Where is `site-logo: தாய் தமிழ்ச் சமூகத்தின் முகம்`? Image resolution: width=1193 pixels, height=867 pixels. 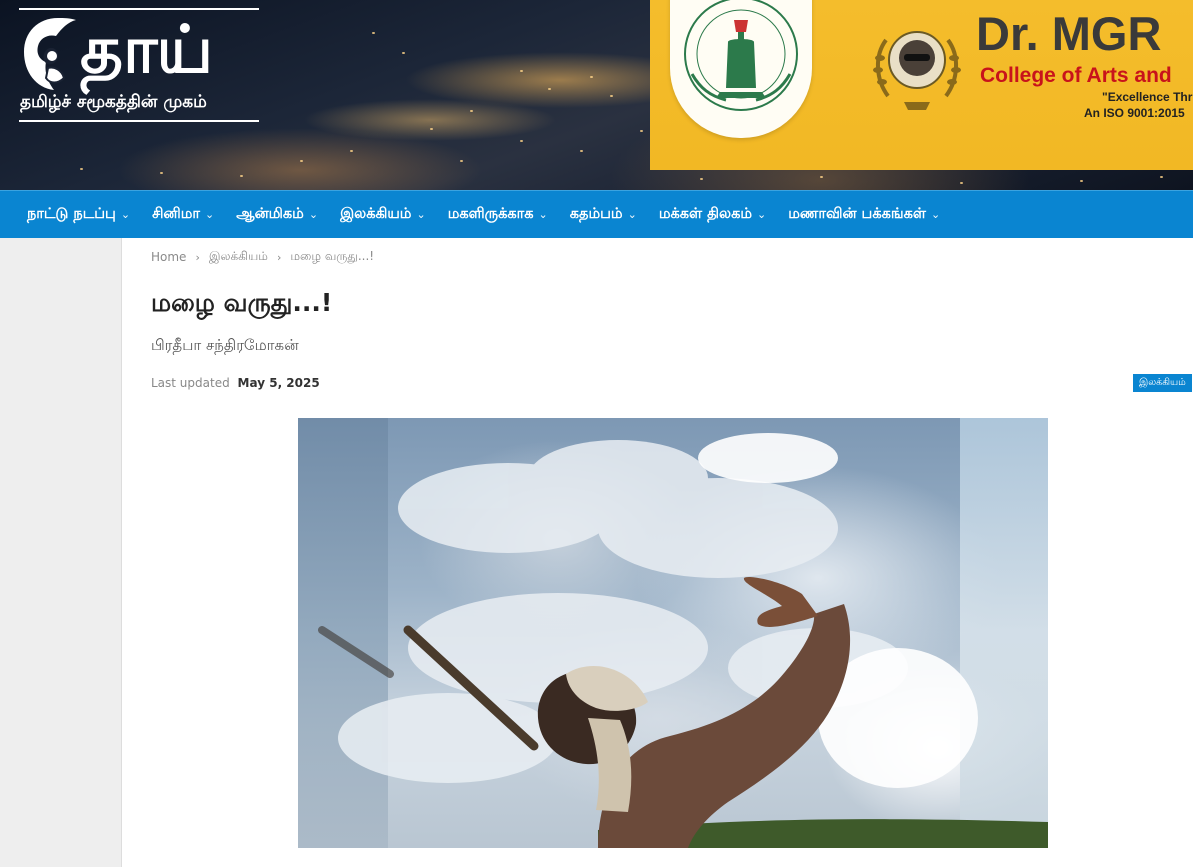
site-logo: தாய் தமிழ்ச் சமூகத்தின் முகம் is located at coordinates (139, 67).